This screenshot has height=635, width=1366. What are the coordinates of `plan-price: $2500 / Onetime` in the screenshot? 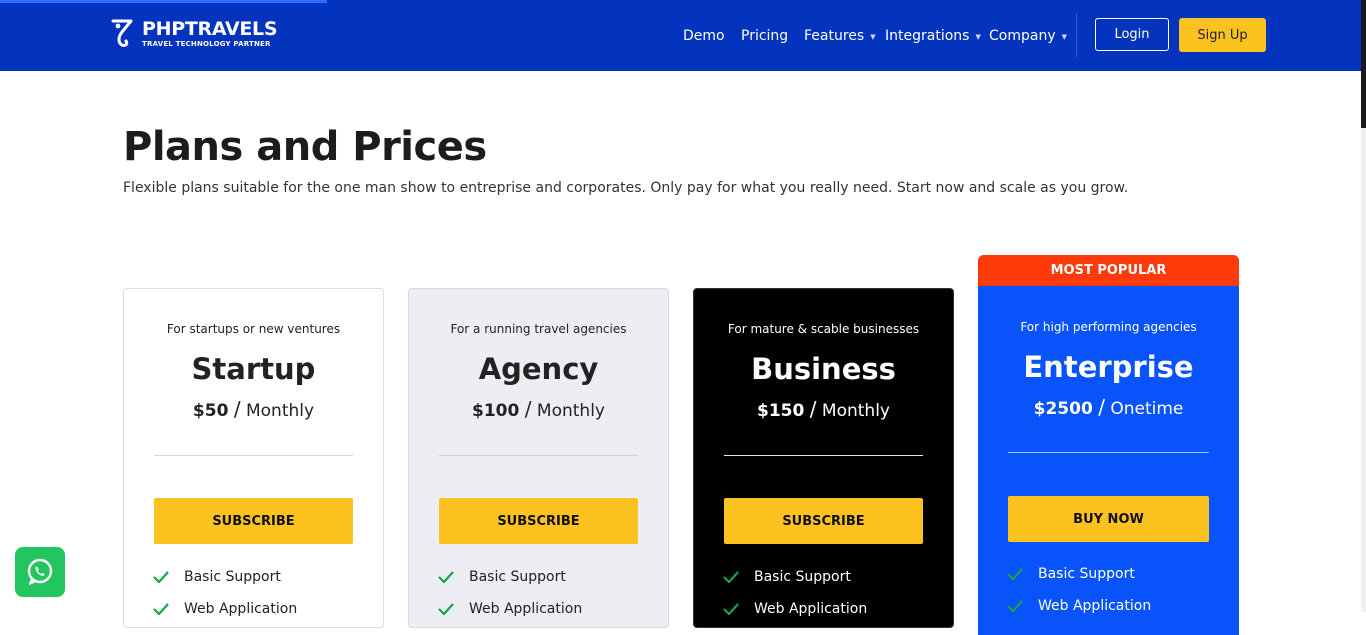 It's located at (1108, 407).